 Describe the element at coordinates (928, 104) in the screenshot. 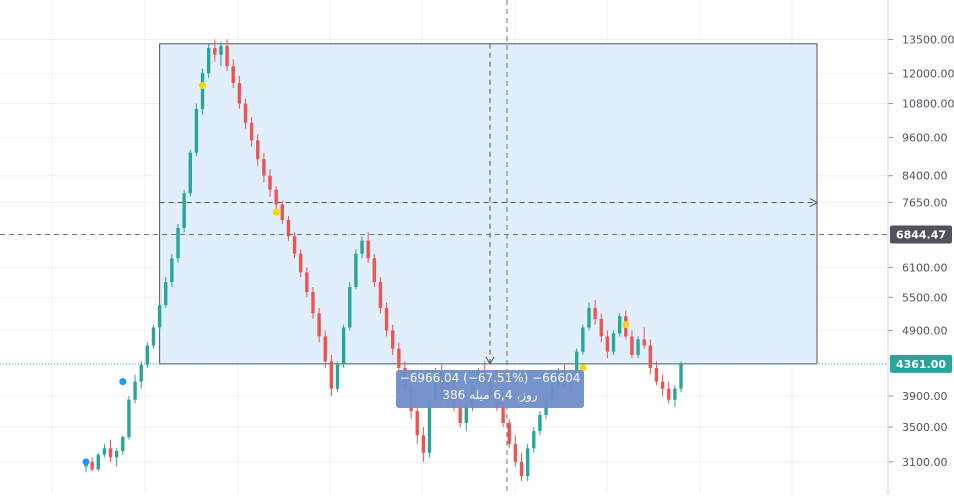

I see `y-tick-label: 10800.00` at that location.